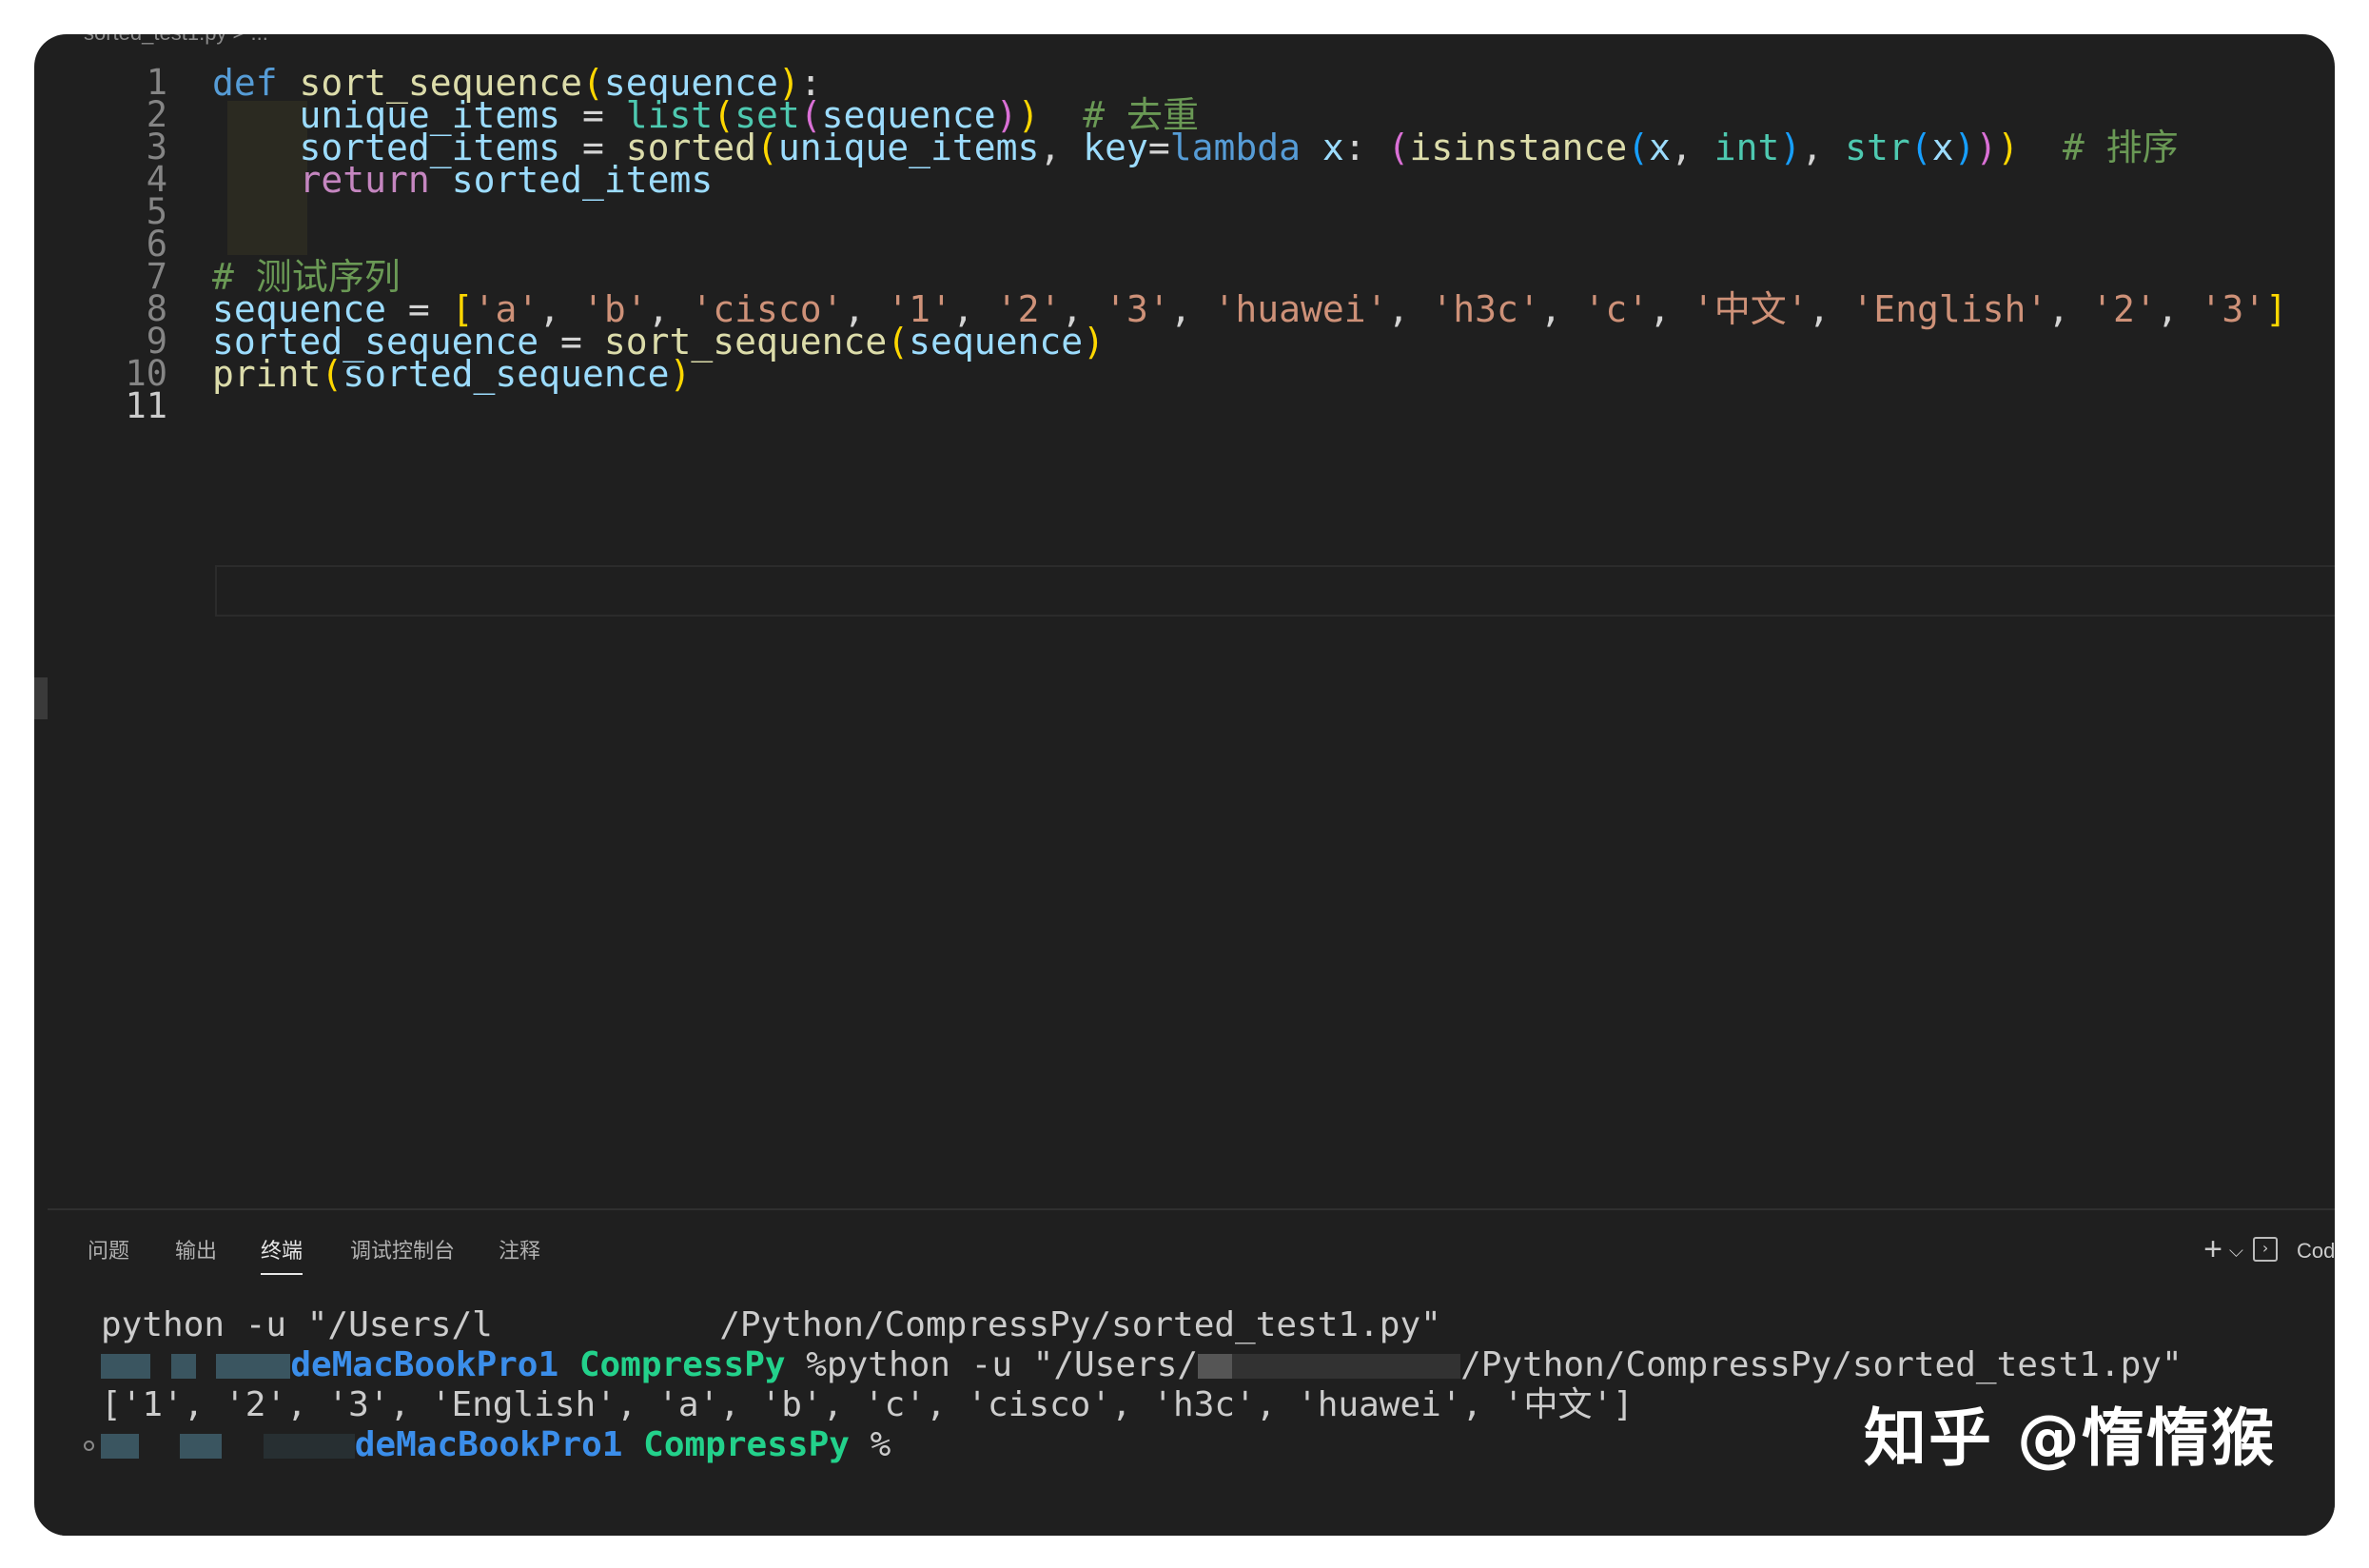 The width and height of the screenshot is (2369, 1568). Describe the element at coordinates (2236, 1251) in the screenshot. I see `chevron-down-icon: ⌵` at that location.